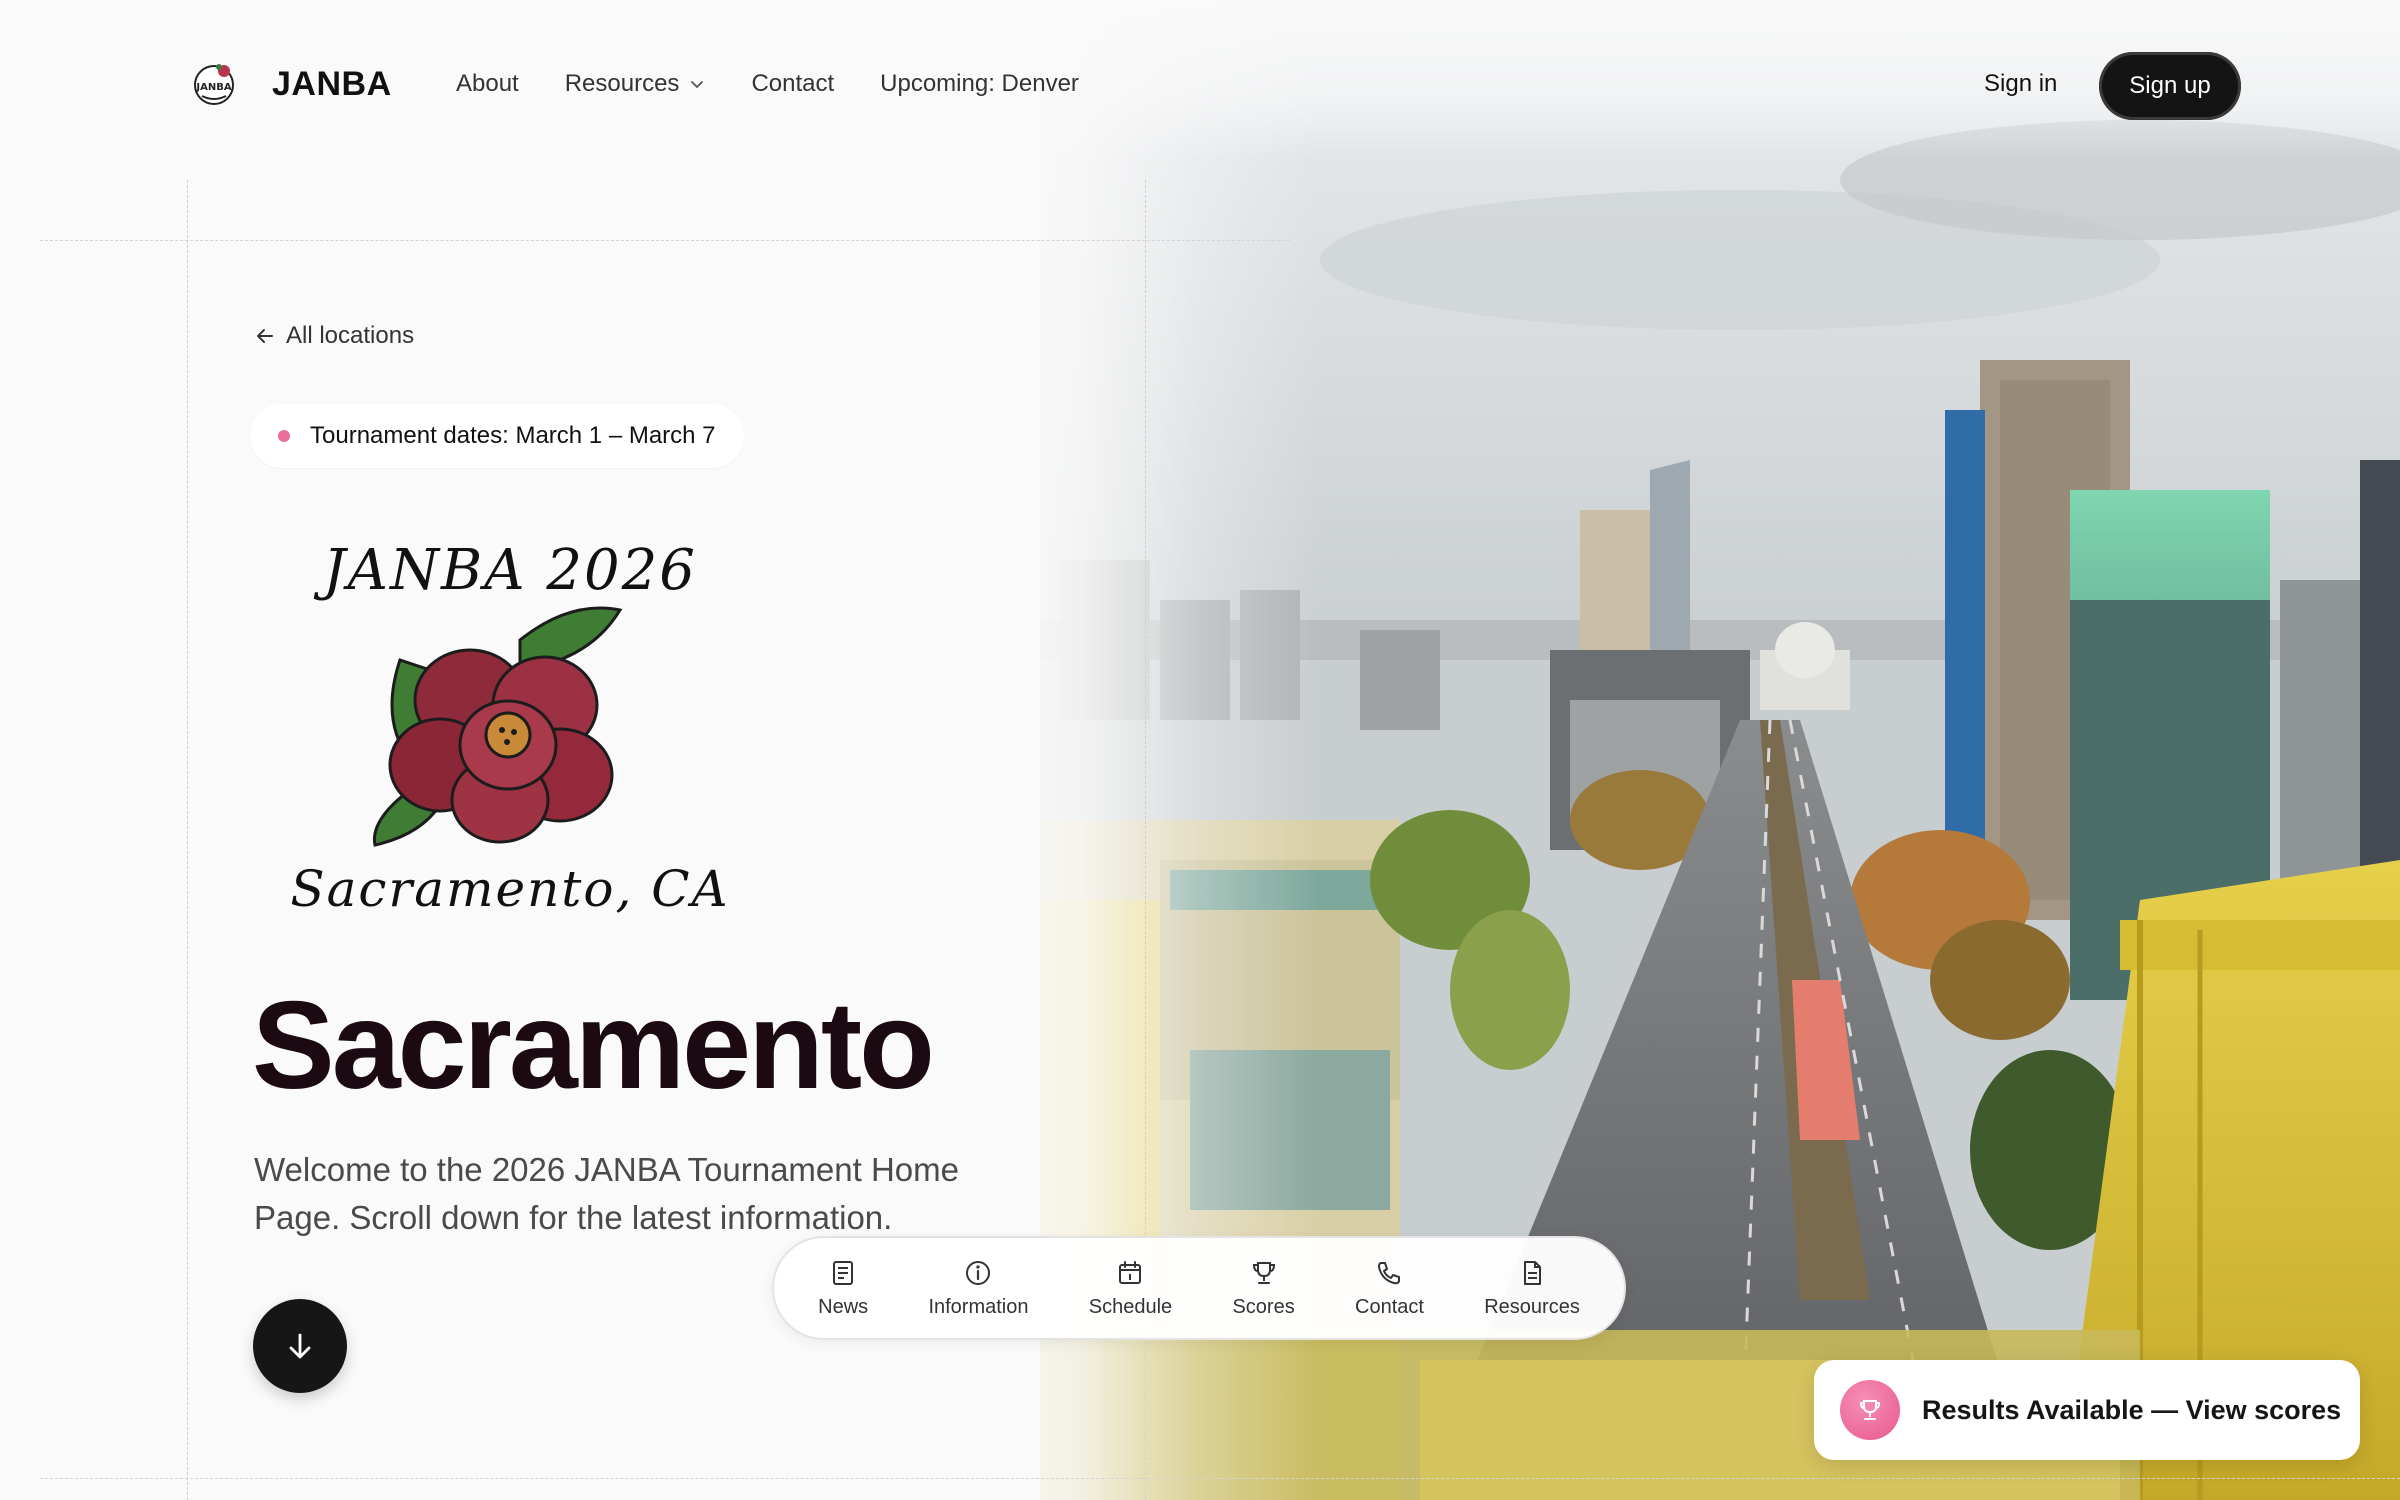 The width and height of the screenshot is (2400, 1500). I want to click on dock-item-label: Contact, so click(1389, 1306).